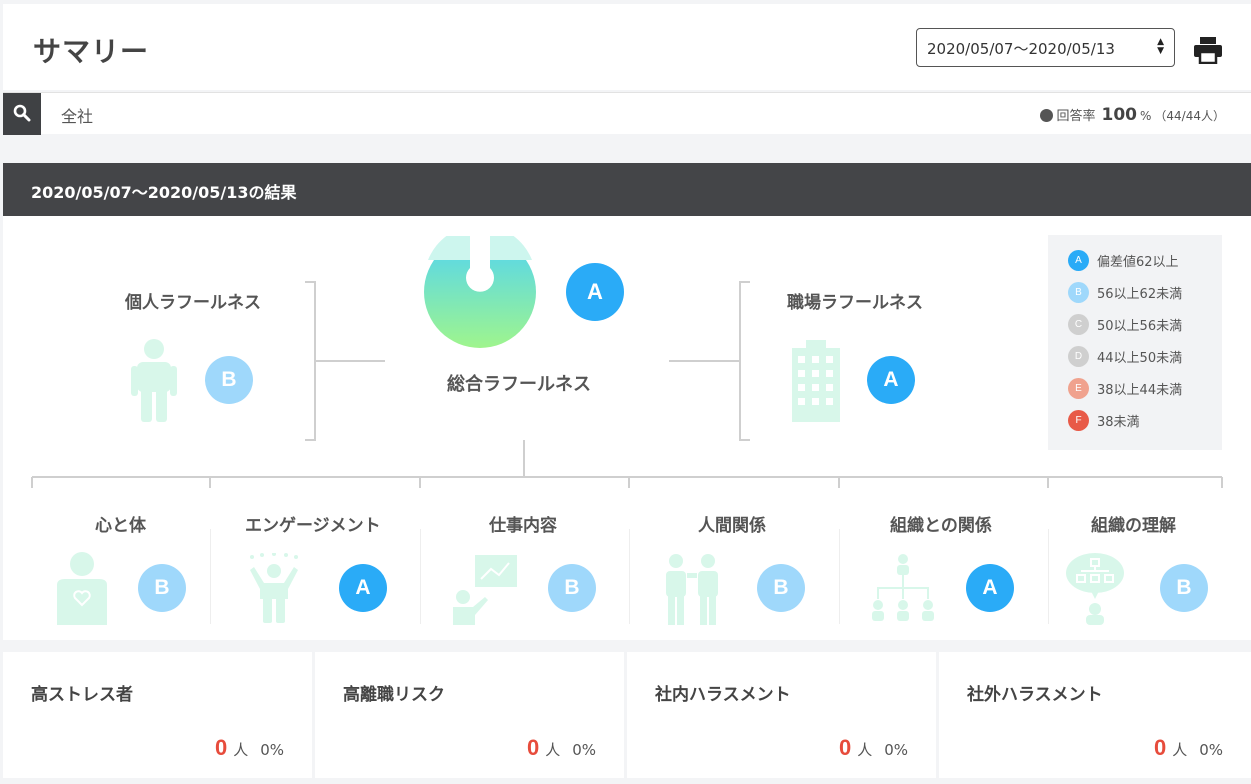 This screenshot has width=1251, height=784. What do you see at coordinates (723, 695) in the screenshot?
I see `risk-card-title: 社内ハラスメント` at bounding box center [723, 695].